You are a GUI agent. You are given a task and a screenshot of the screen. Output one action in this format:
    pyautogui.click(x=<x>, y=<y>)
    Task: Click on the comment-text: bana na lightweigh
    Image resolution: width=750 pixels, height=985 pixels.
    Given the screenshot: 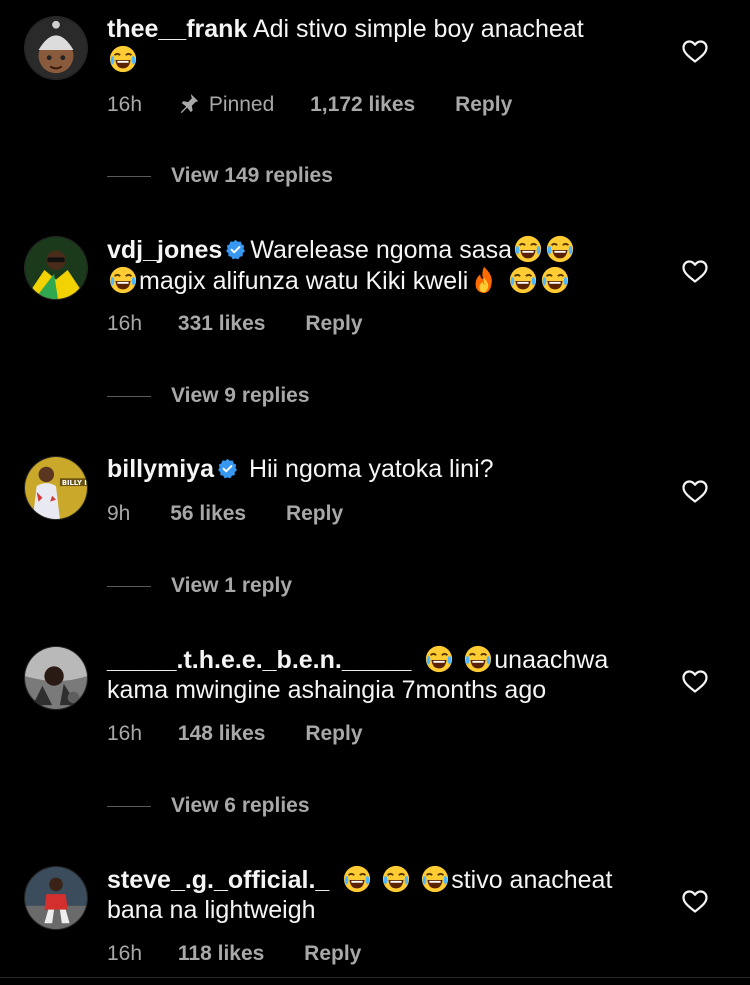 What is the action you would take?
    pyautogui.click(x=211, y=910)
    